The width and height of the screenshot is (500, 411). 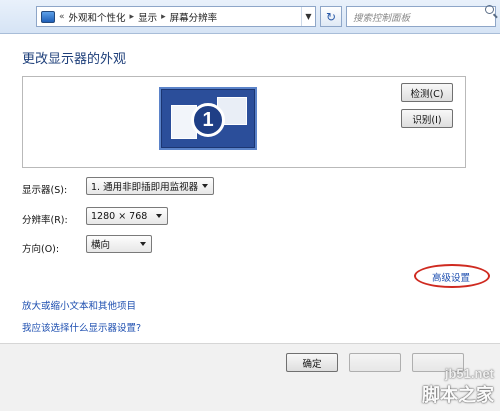 I want to click on control-panel-icon, so click(x=48, y=16).